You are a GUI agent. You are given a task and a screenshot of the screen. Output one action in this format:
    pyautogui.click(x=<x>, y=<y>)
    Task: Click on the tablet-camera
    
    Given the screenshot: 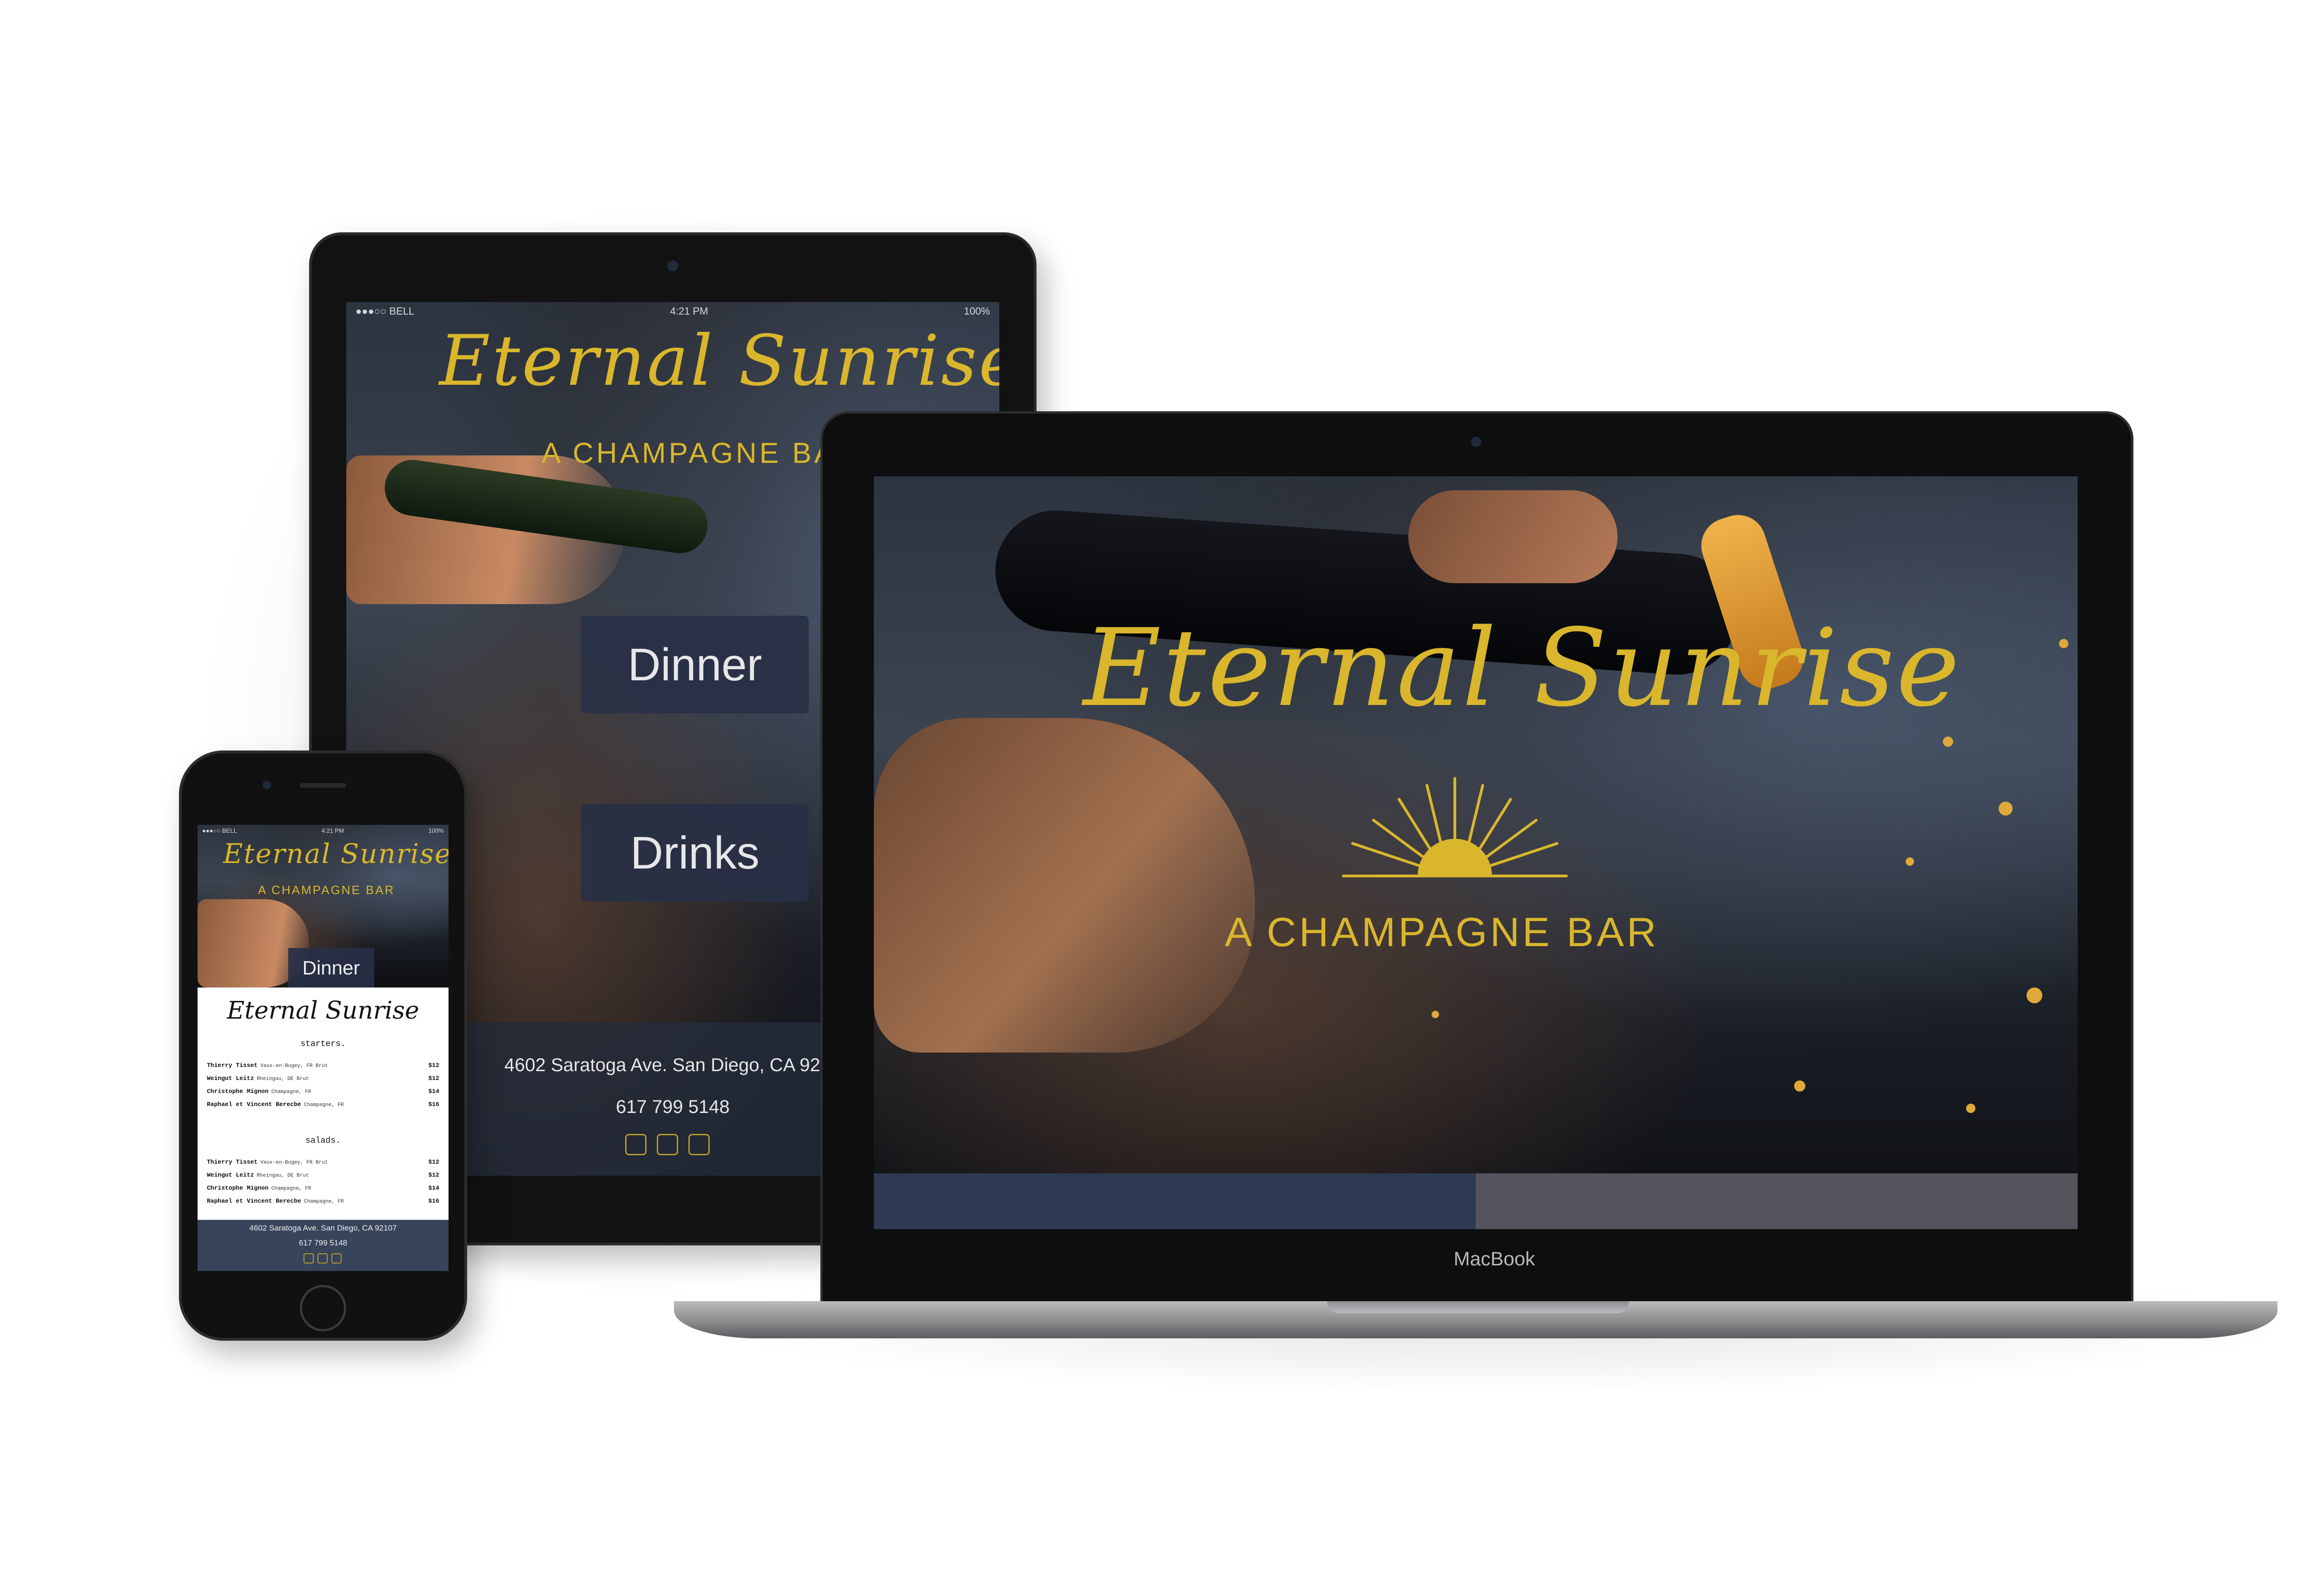 What is the action you would take?
    pyautogui.click(x=672, y=265)
    